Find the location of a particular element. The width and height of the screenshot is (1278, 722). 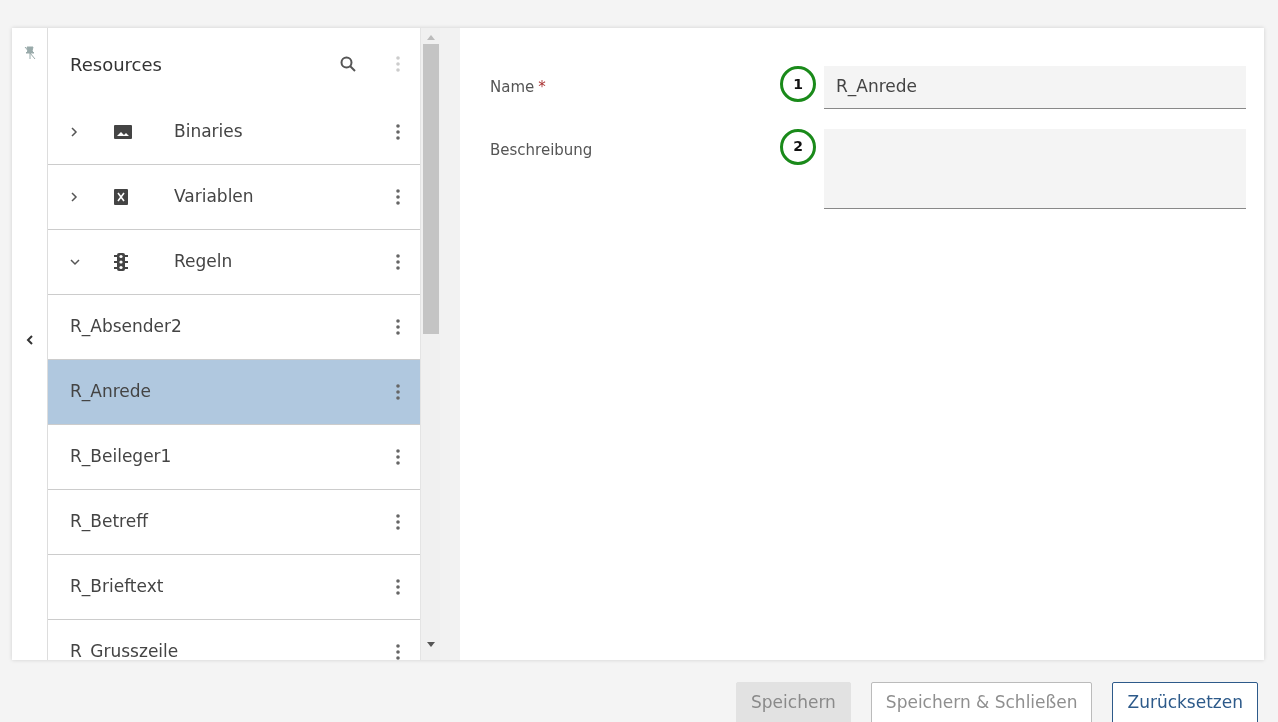

scroll-down-icon is located at coordinates (430, 645).